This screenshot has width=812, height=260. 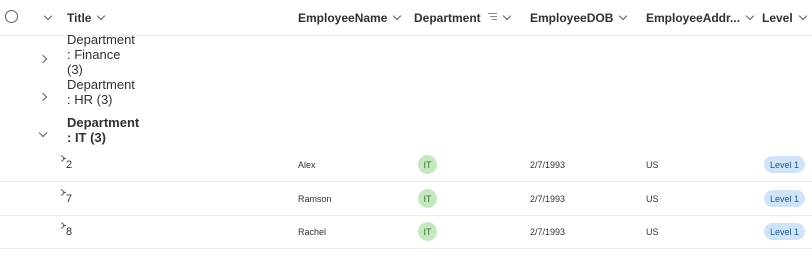 I want to click on group-by-icon, so click(x=492, y=17).